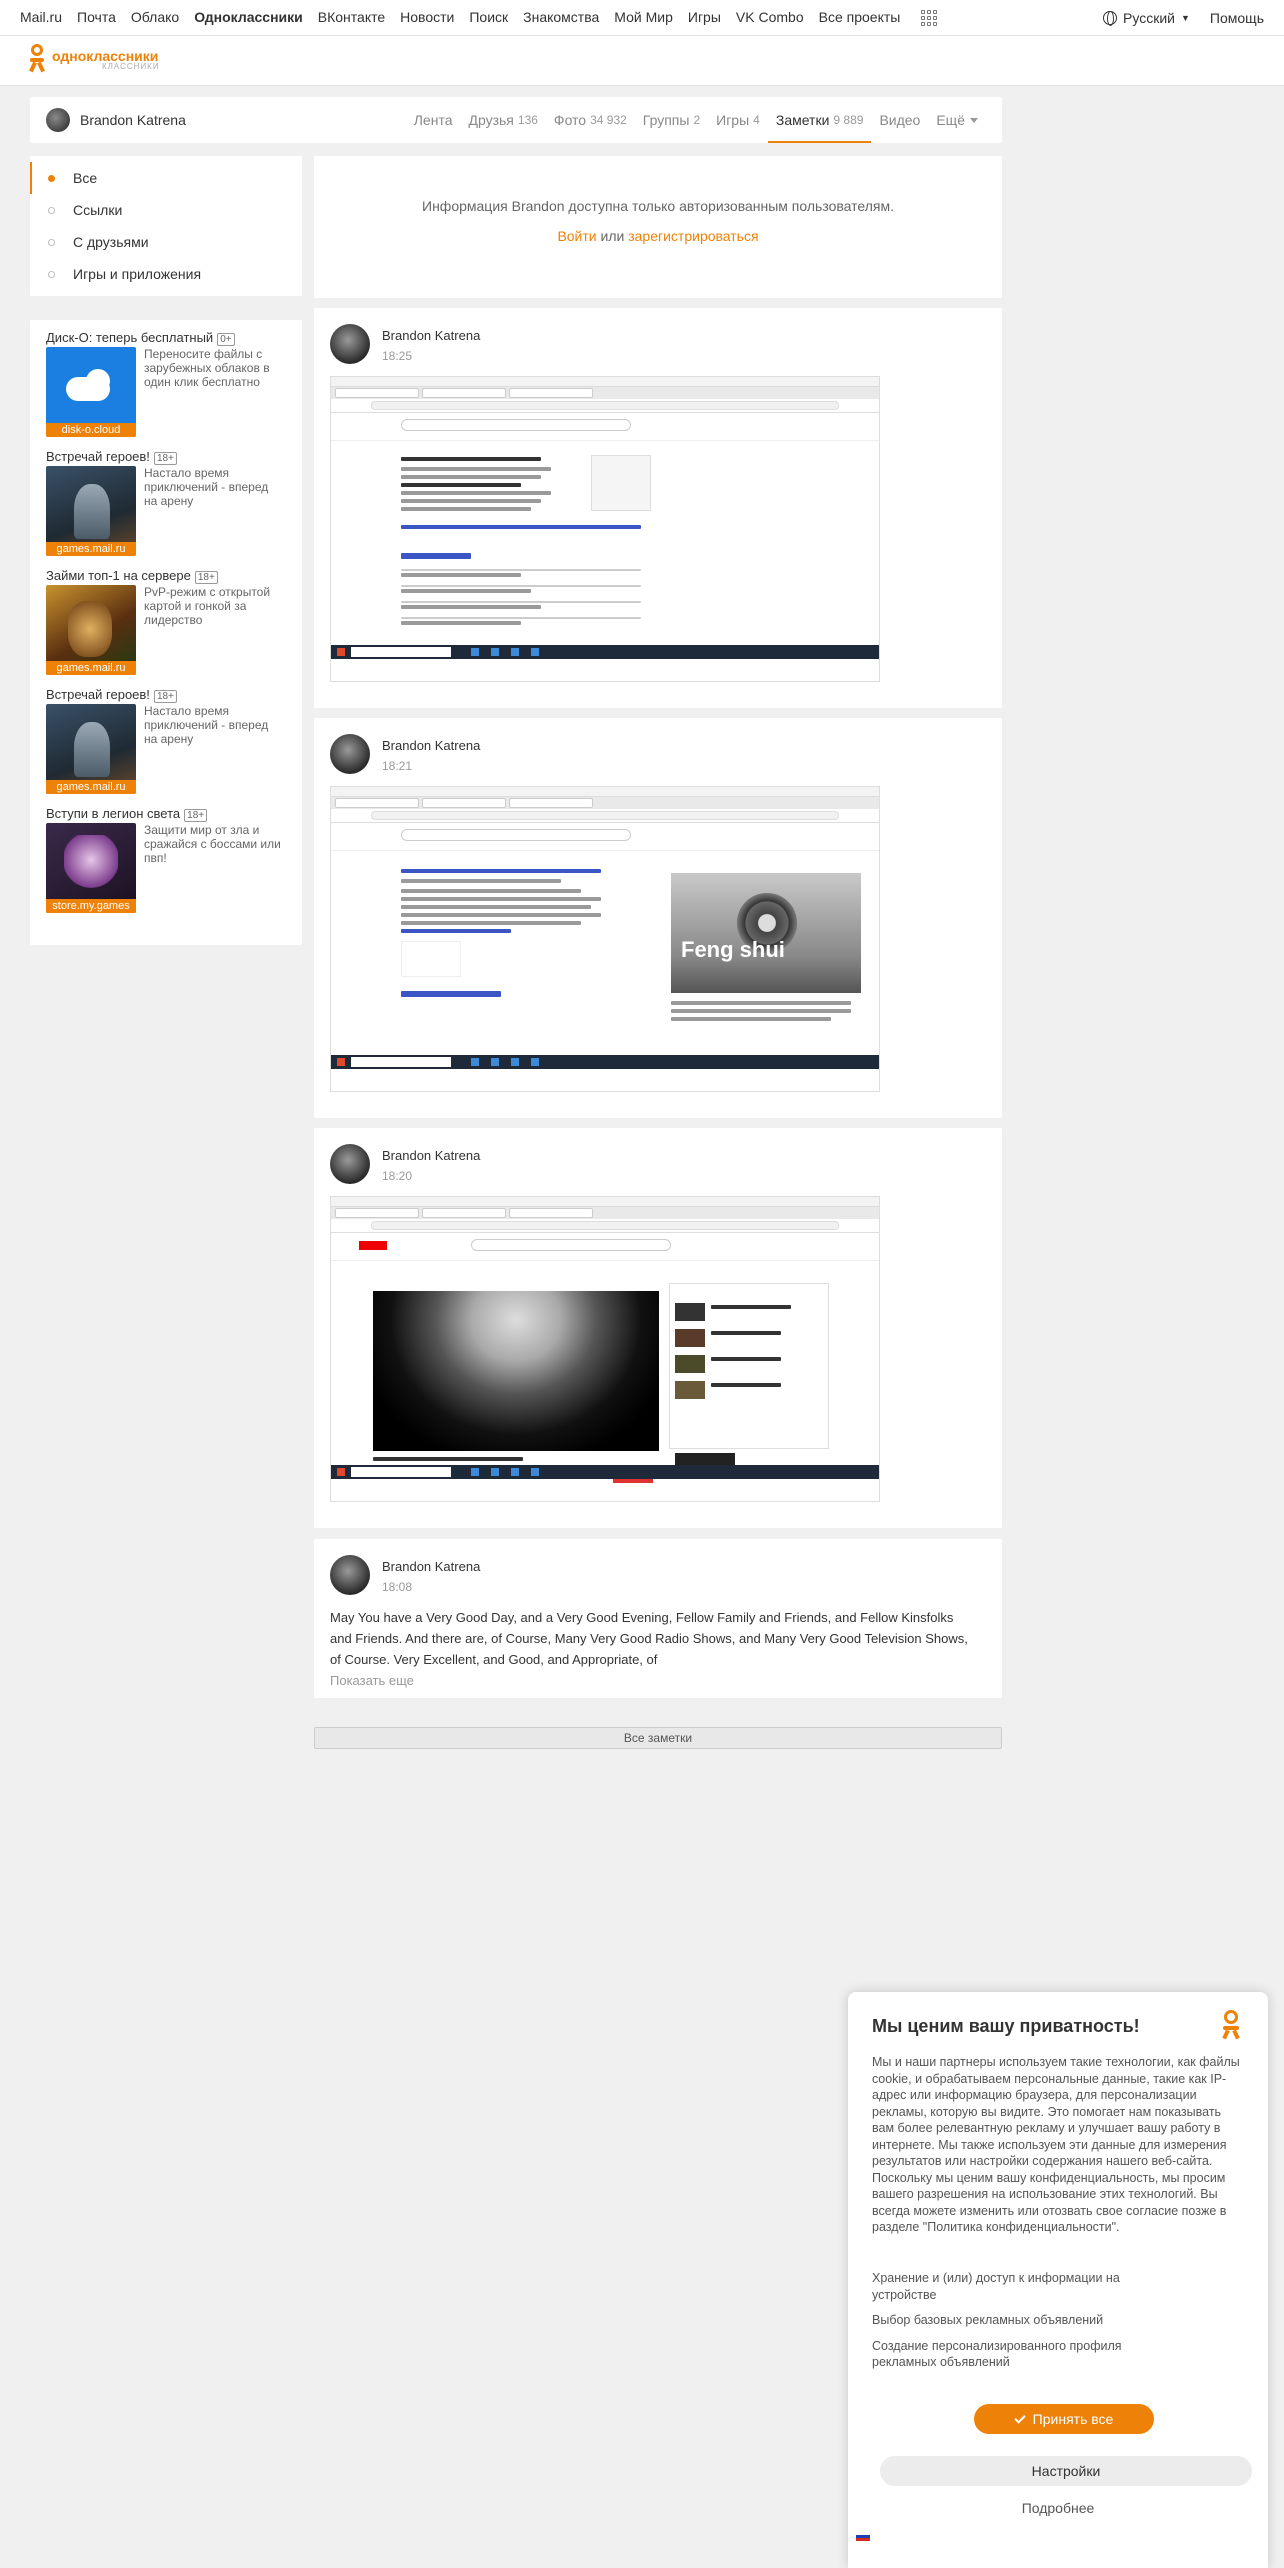 The width and height of the screenshot is (1284, 2568). I want to click on register-link: зарегистрироваться, so click(693, 236).